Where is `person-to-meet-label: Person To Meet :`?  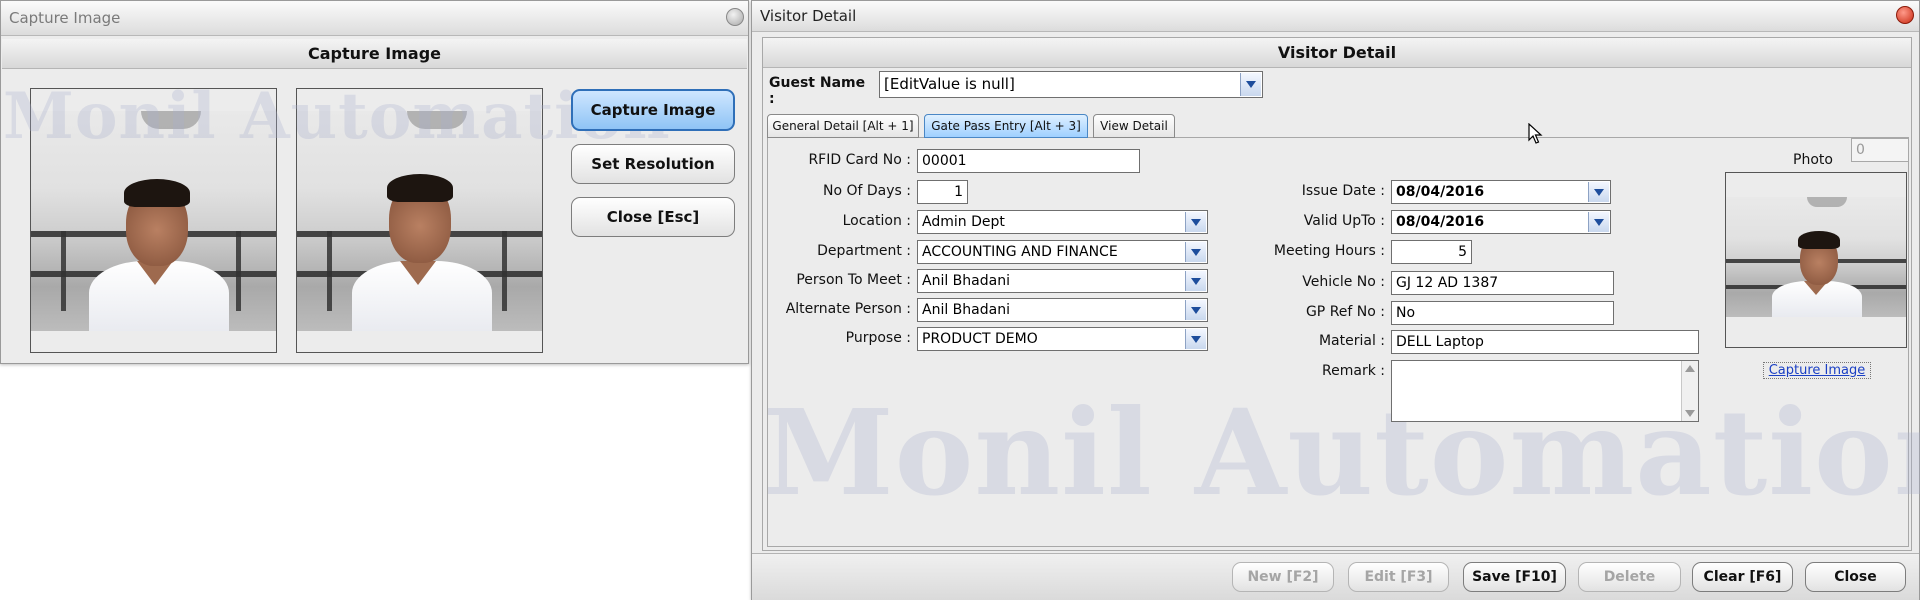 person-to-meet-label: Person To Meet : is located at coordinates (853, 280).